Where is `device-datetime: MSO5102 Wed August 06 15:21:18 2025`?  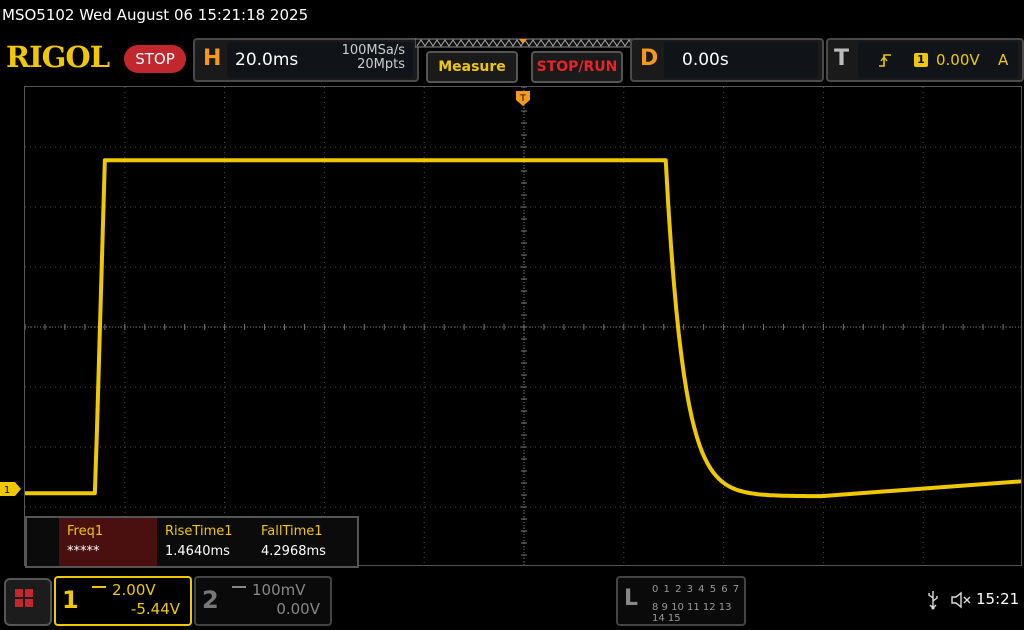
device-datetime: MSO5102 Wed August 06 15:21:18 2025 is located at coordinates (155, 15).